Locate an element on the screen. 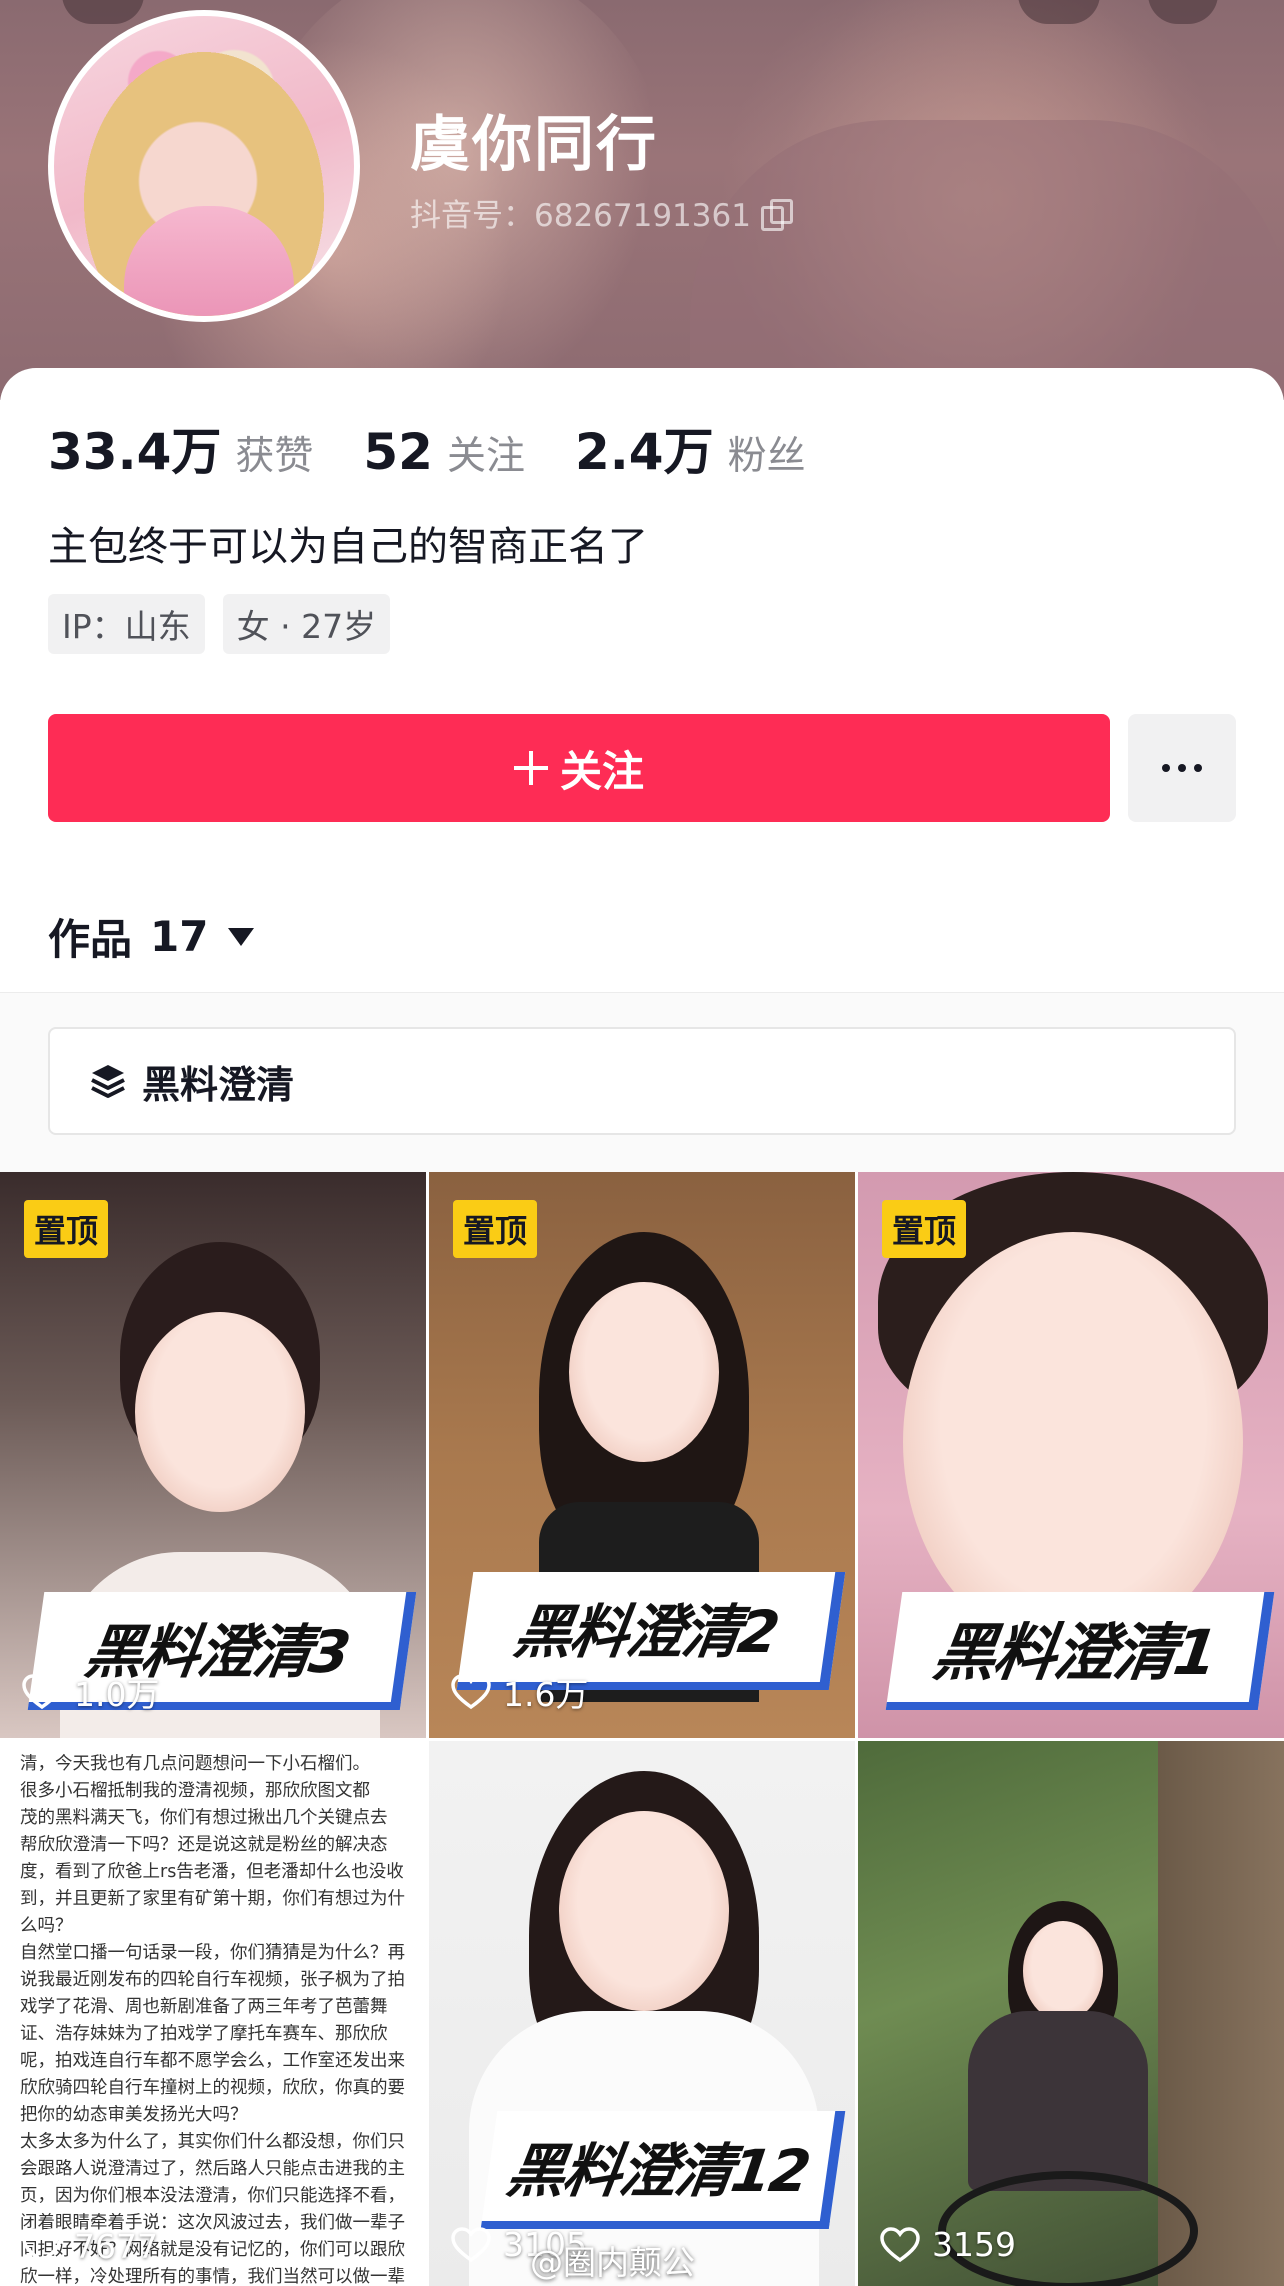 The width and height of the screenshot is (1284, 2286). video-tile: 置顶 黑料澄清2 1.6万 is located at coordinates (642, 1455).